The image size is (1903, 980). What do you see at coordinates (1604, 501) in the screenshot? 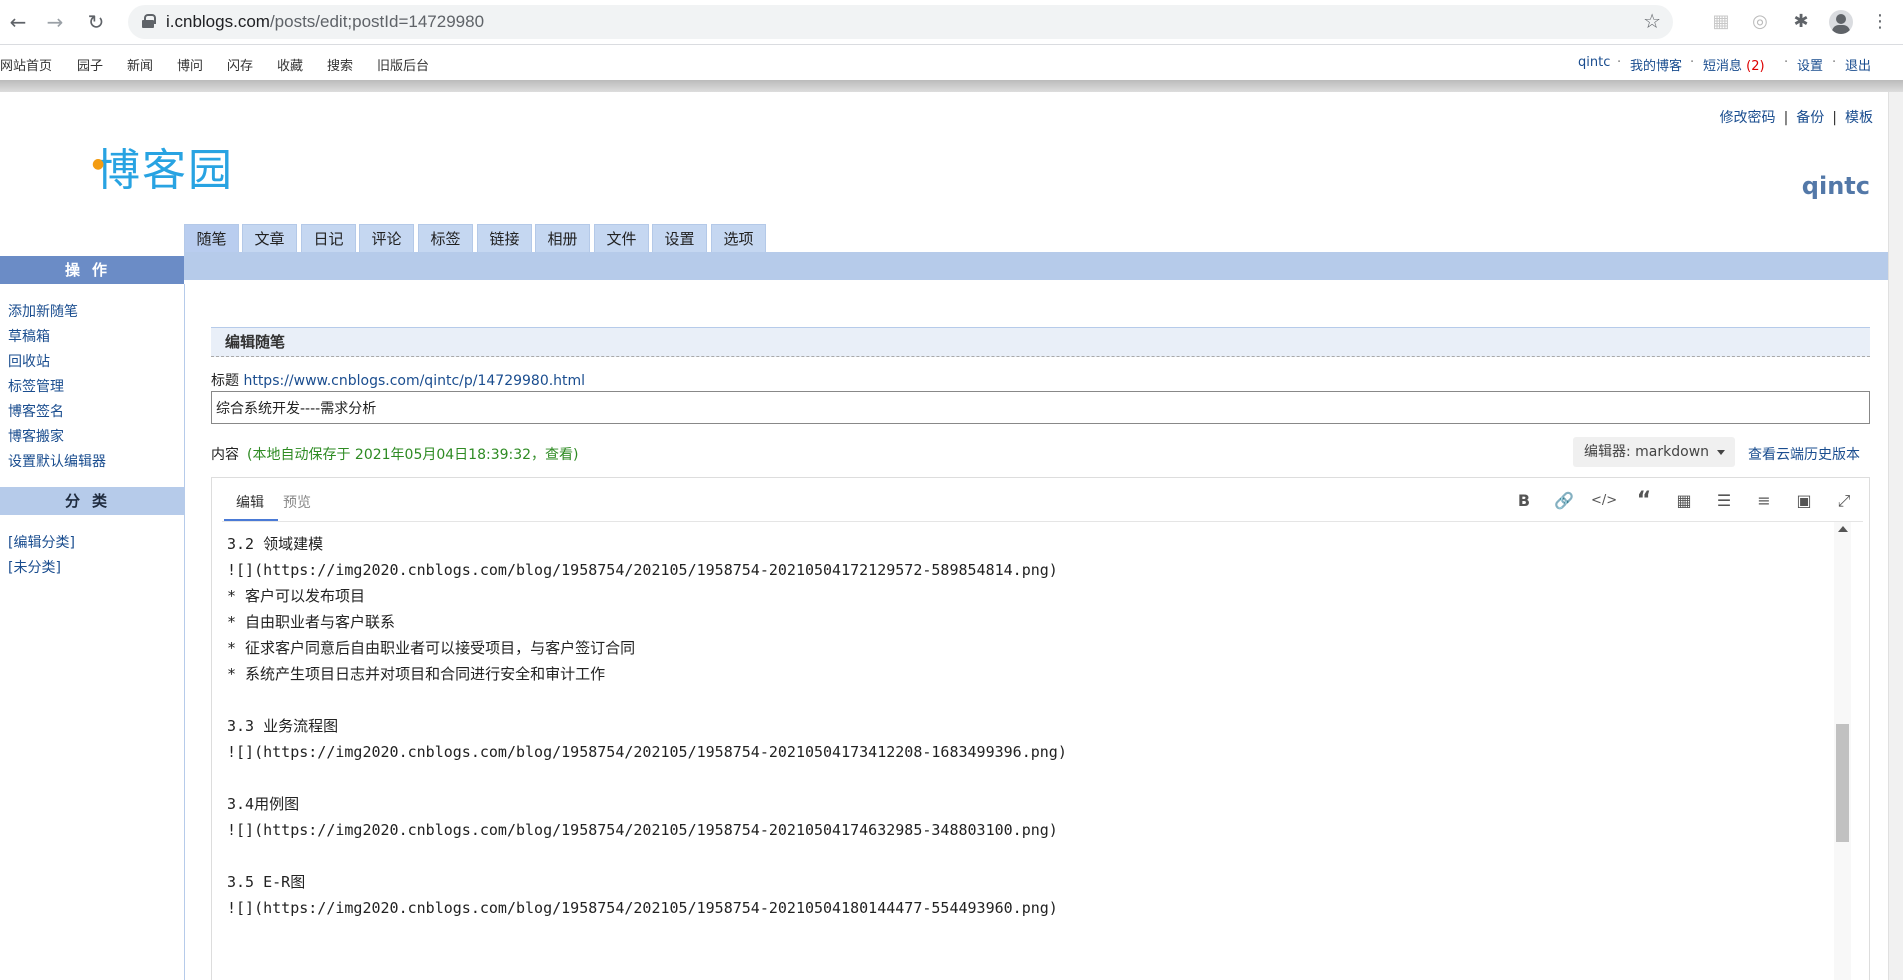
I see `code-icon: </>` at bounding box center [1604, 501].